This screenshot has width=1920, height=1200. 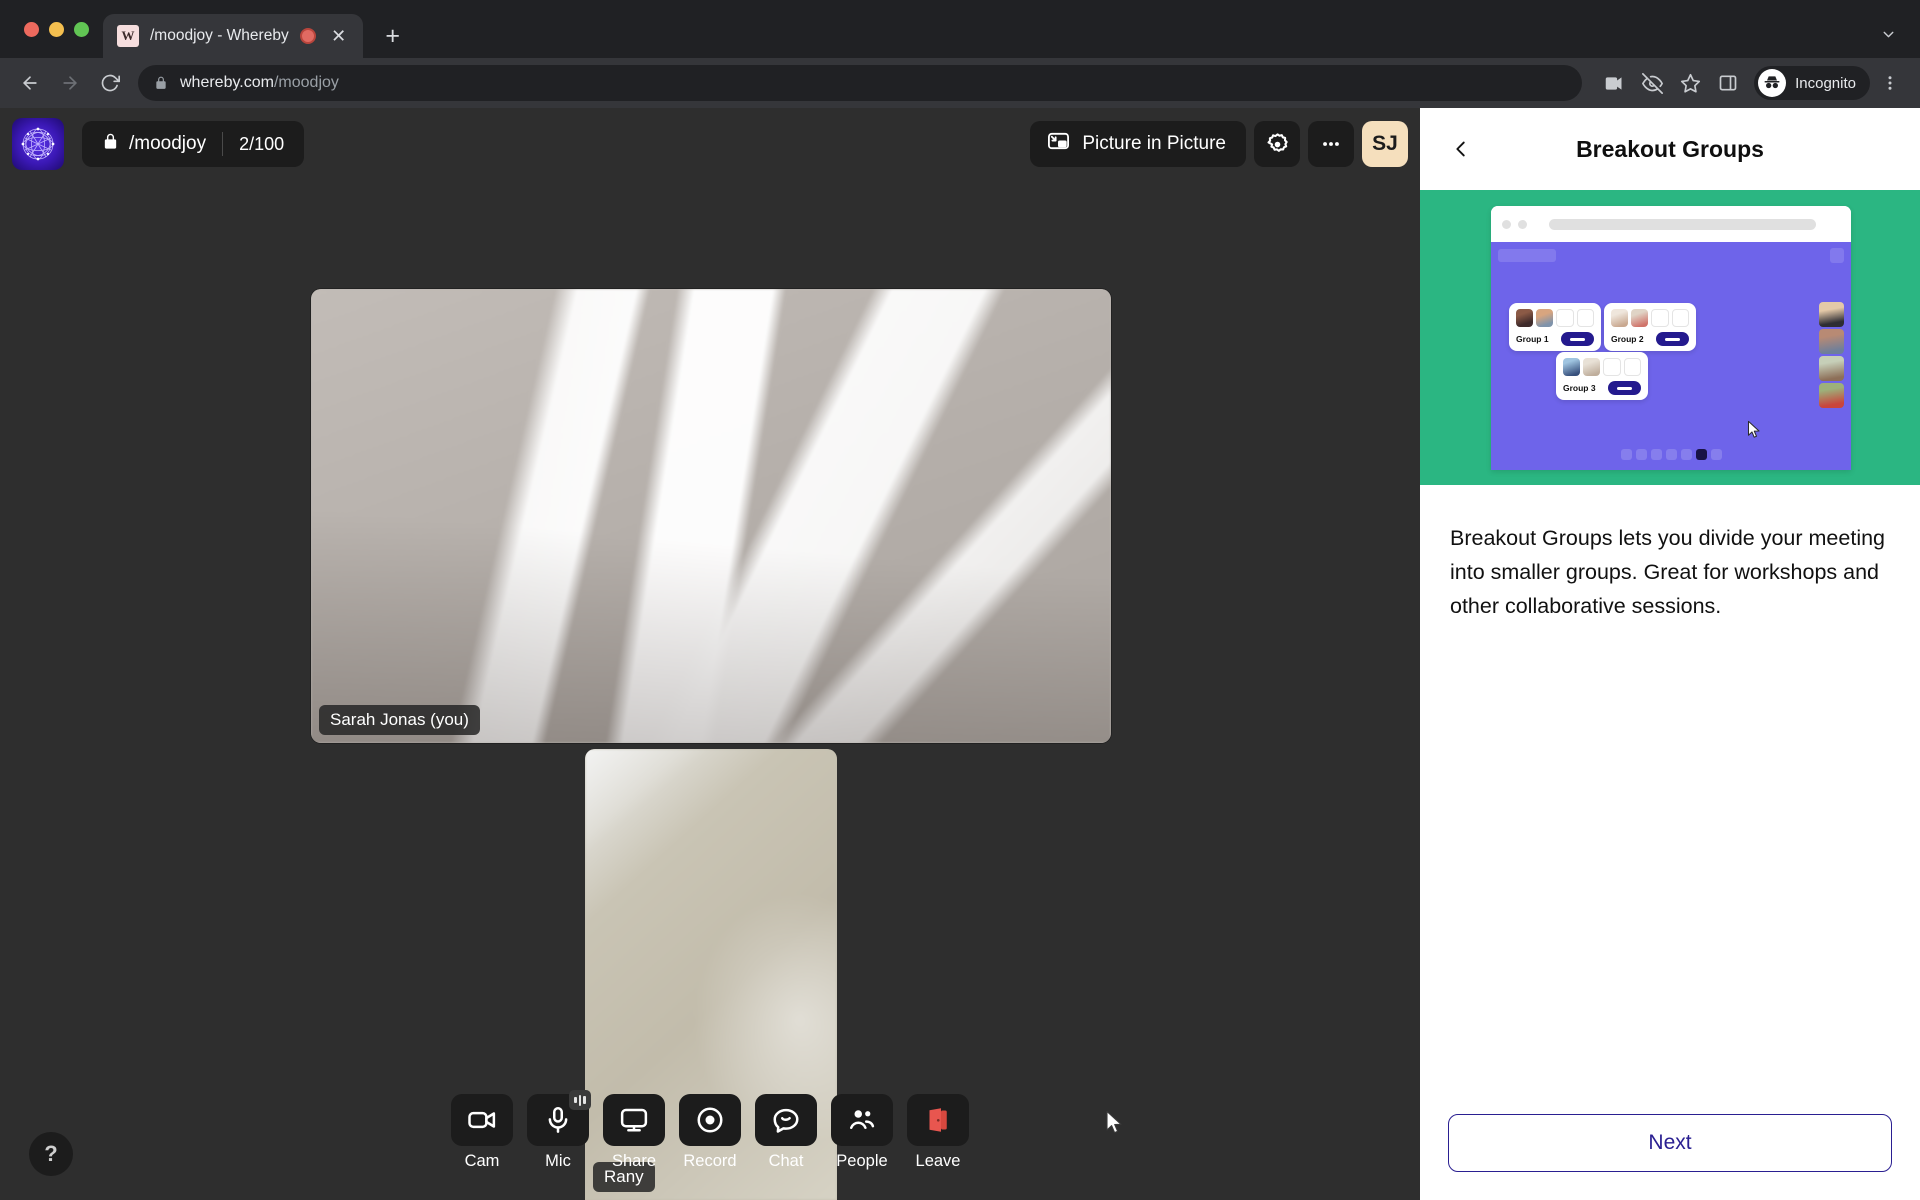 I want to click on illustration-app-body: Group 1 Group 2 Group 3, so click(x=1671, y=356).